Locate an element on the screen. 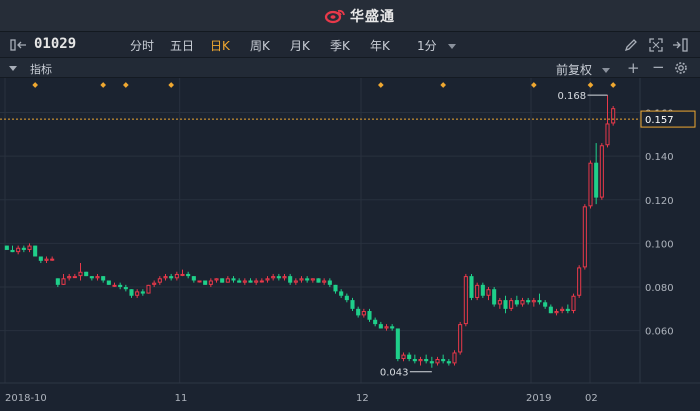  brand: 华盛通 is located at coordinates (359, 16).